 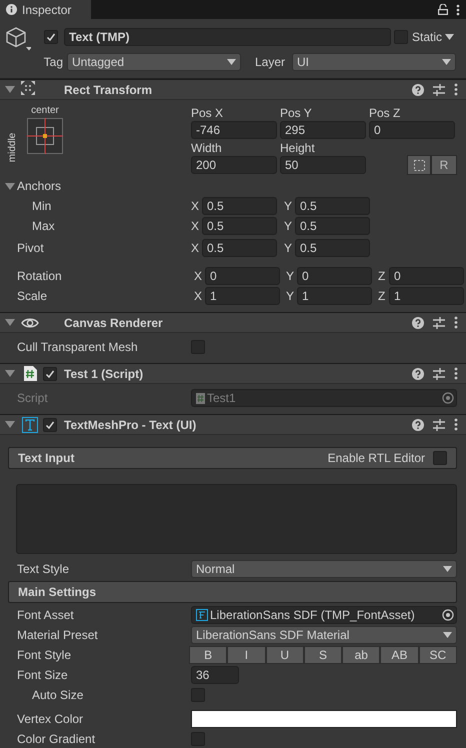 What do you see at coordinates (233, 424) in the screenshot?
I see `component-header: TextMeshPro - Text (UI)` at bounding box center [233, 424].